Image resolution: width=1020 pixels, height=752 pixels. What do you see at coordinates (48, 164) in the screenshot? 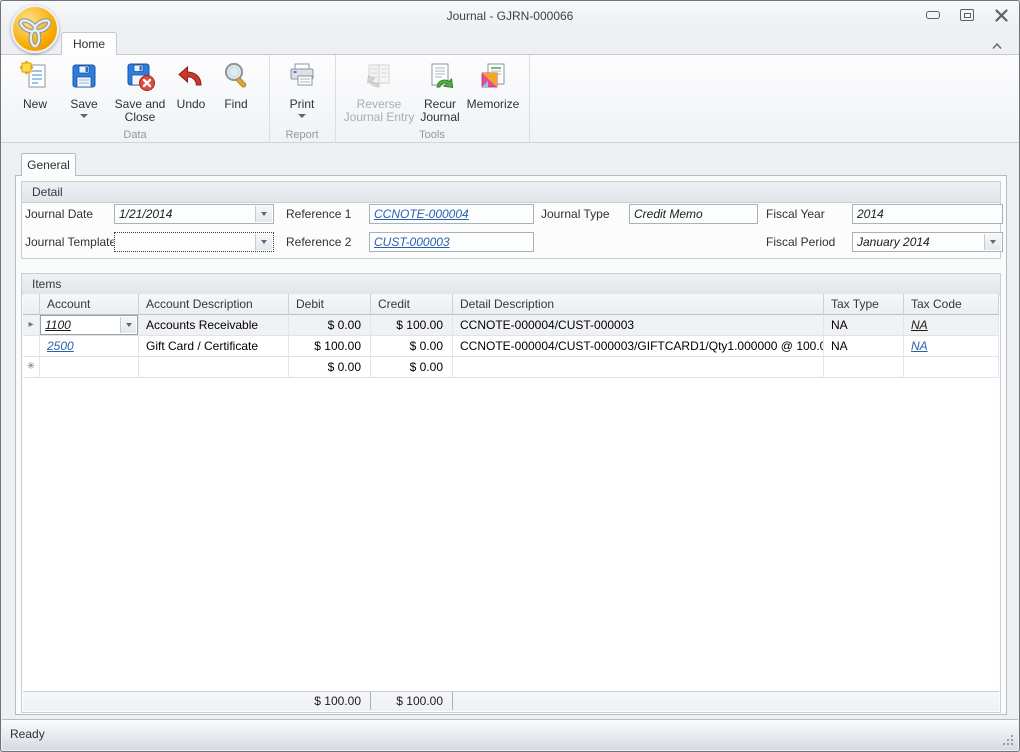
I see `tab-general: General` at bounding box center [48, 164].